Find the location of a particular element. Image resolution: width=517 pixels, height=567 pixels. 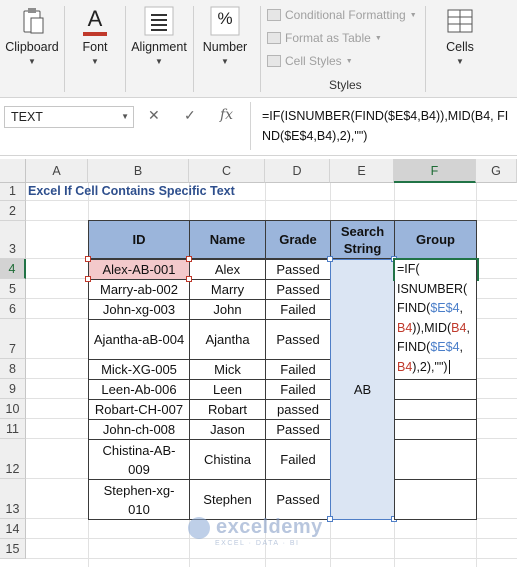

row-header: 9 is located at coordinates (13, 389).